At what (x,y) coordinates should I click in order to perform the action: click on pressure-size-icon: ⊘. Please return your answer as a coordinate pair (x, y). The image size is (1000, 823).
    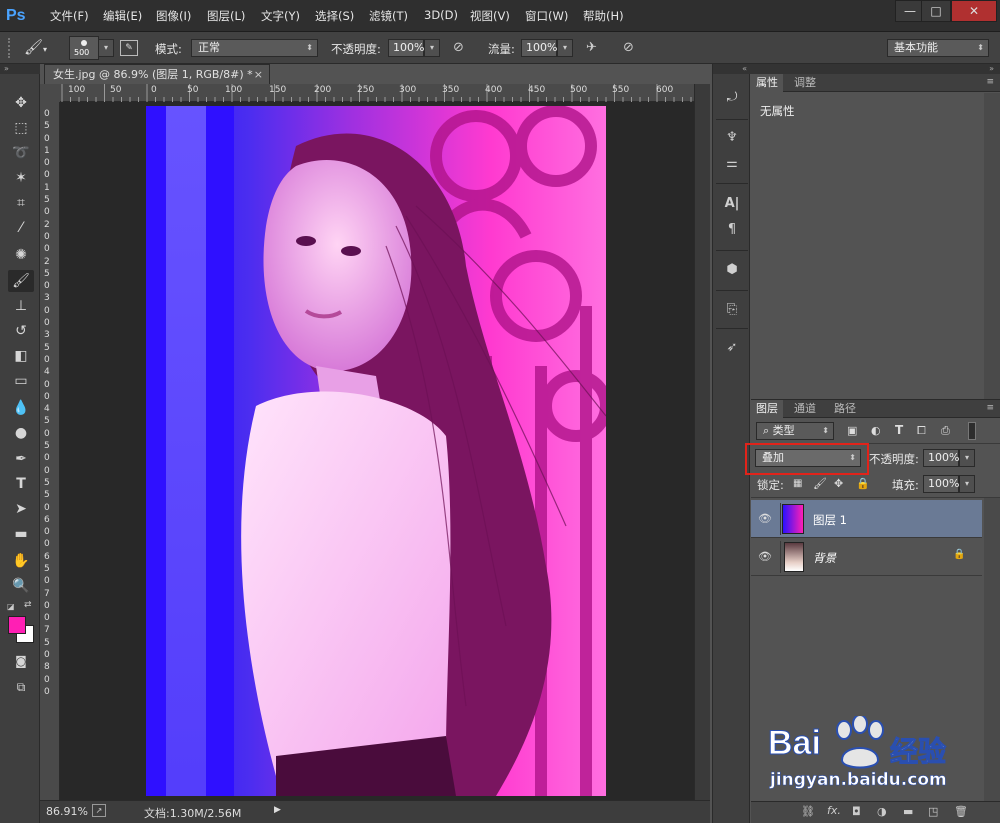
    Looking at the image, I should click on (632, 48).